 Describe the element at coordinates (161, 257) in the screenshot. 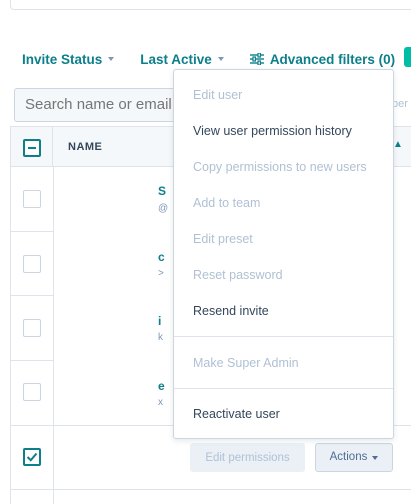

I see `row-name-fragment: c` at that location.